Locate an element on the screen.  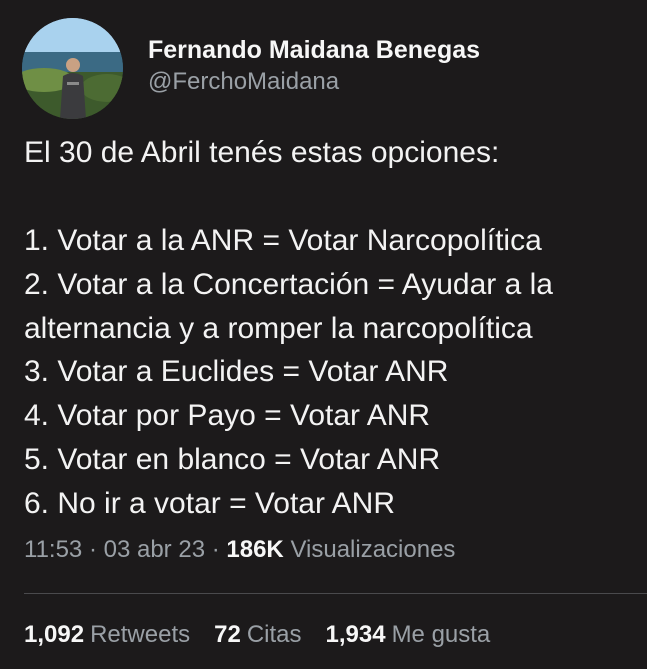
avatar is located at coordinates (72, 68).